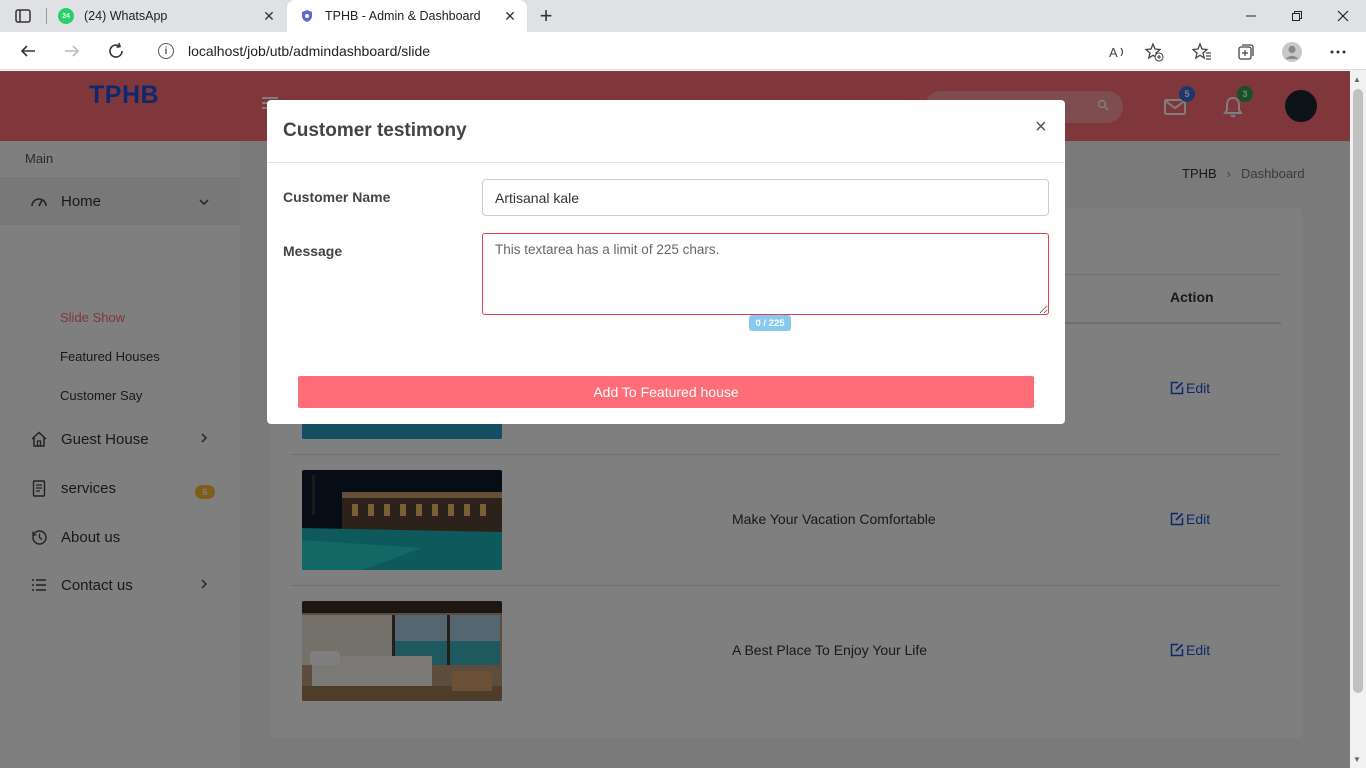 The width and height of the screenshot is (1366, 768). What do you see at coordinates (1297, 16) in the screenshot?
I see `restore-icon` at bounding box center [1297, 16].